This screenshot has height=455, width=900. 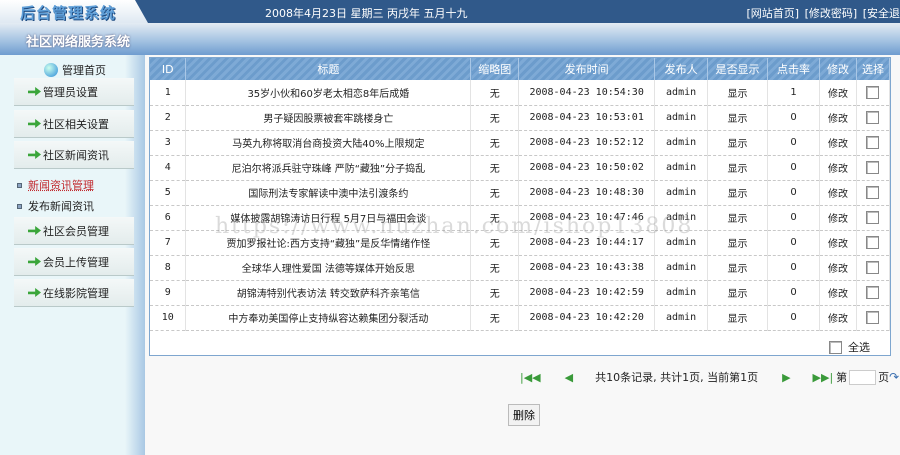 I want to click on pager-info: 共10条记录, 共计1页, 当前第1页, so click(x=677, y=377).